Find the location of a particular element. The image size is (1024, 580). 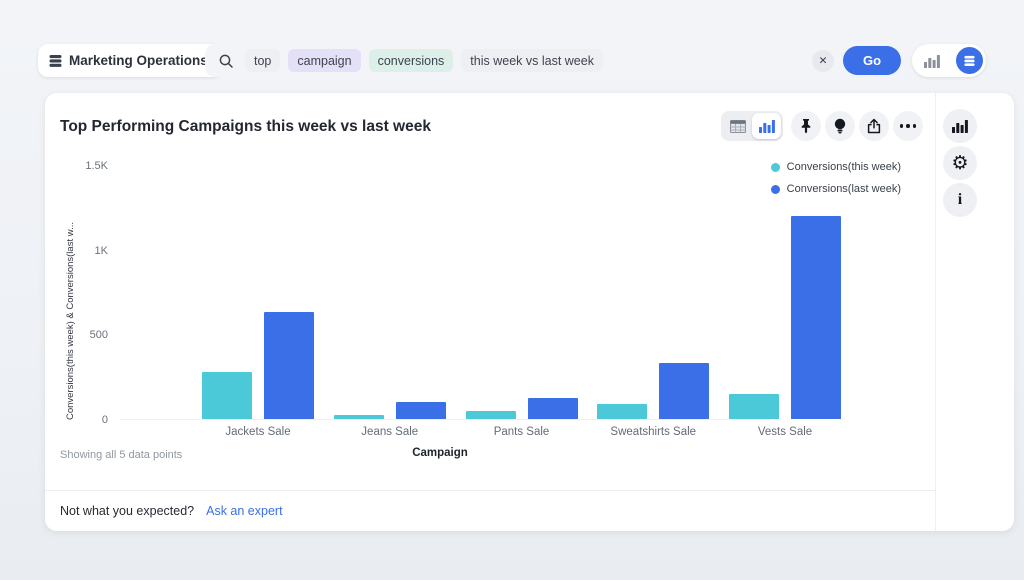

workspace-logo-icon is located at coordinates (55, 60).